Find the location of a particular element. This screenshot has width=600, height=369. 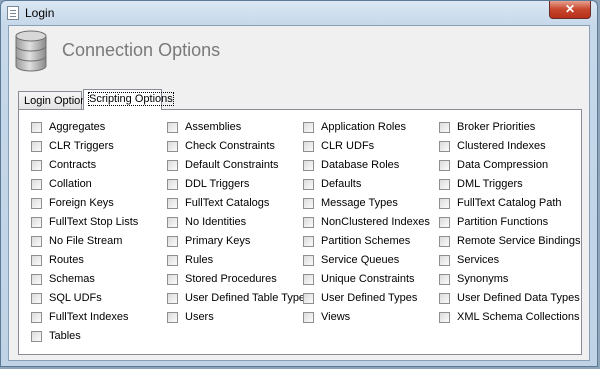

option-data-compression: Data Compression is located at coordinates (493, 165).